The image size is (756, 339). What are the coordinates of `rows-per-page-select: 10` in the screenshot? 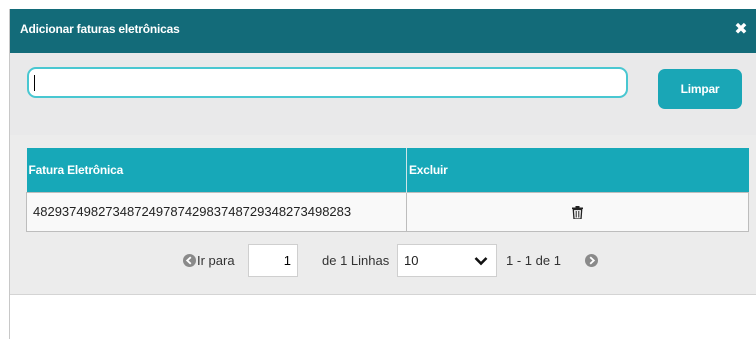 It's located at (447, 260).